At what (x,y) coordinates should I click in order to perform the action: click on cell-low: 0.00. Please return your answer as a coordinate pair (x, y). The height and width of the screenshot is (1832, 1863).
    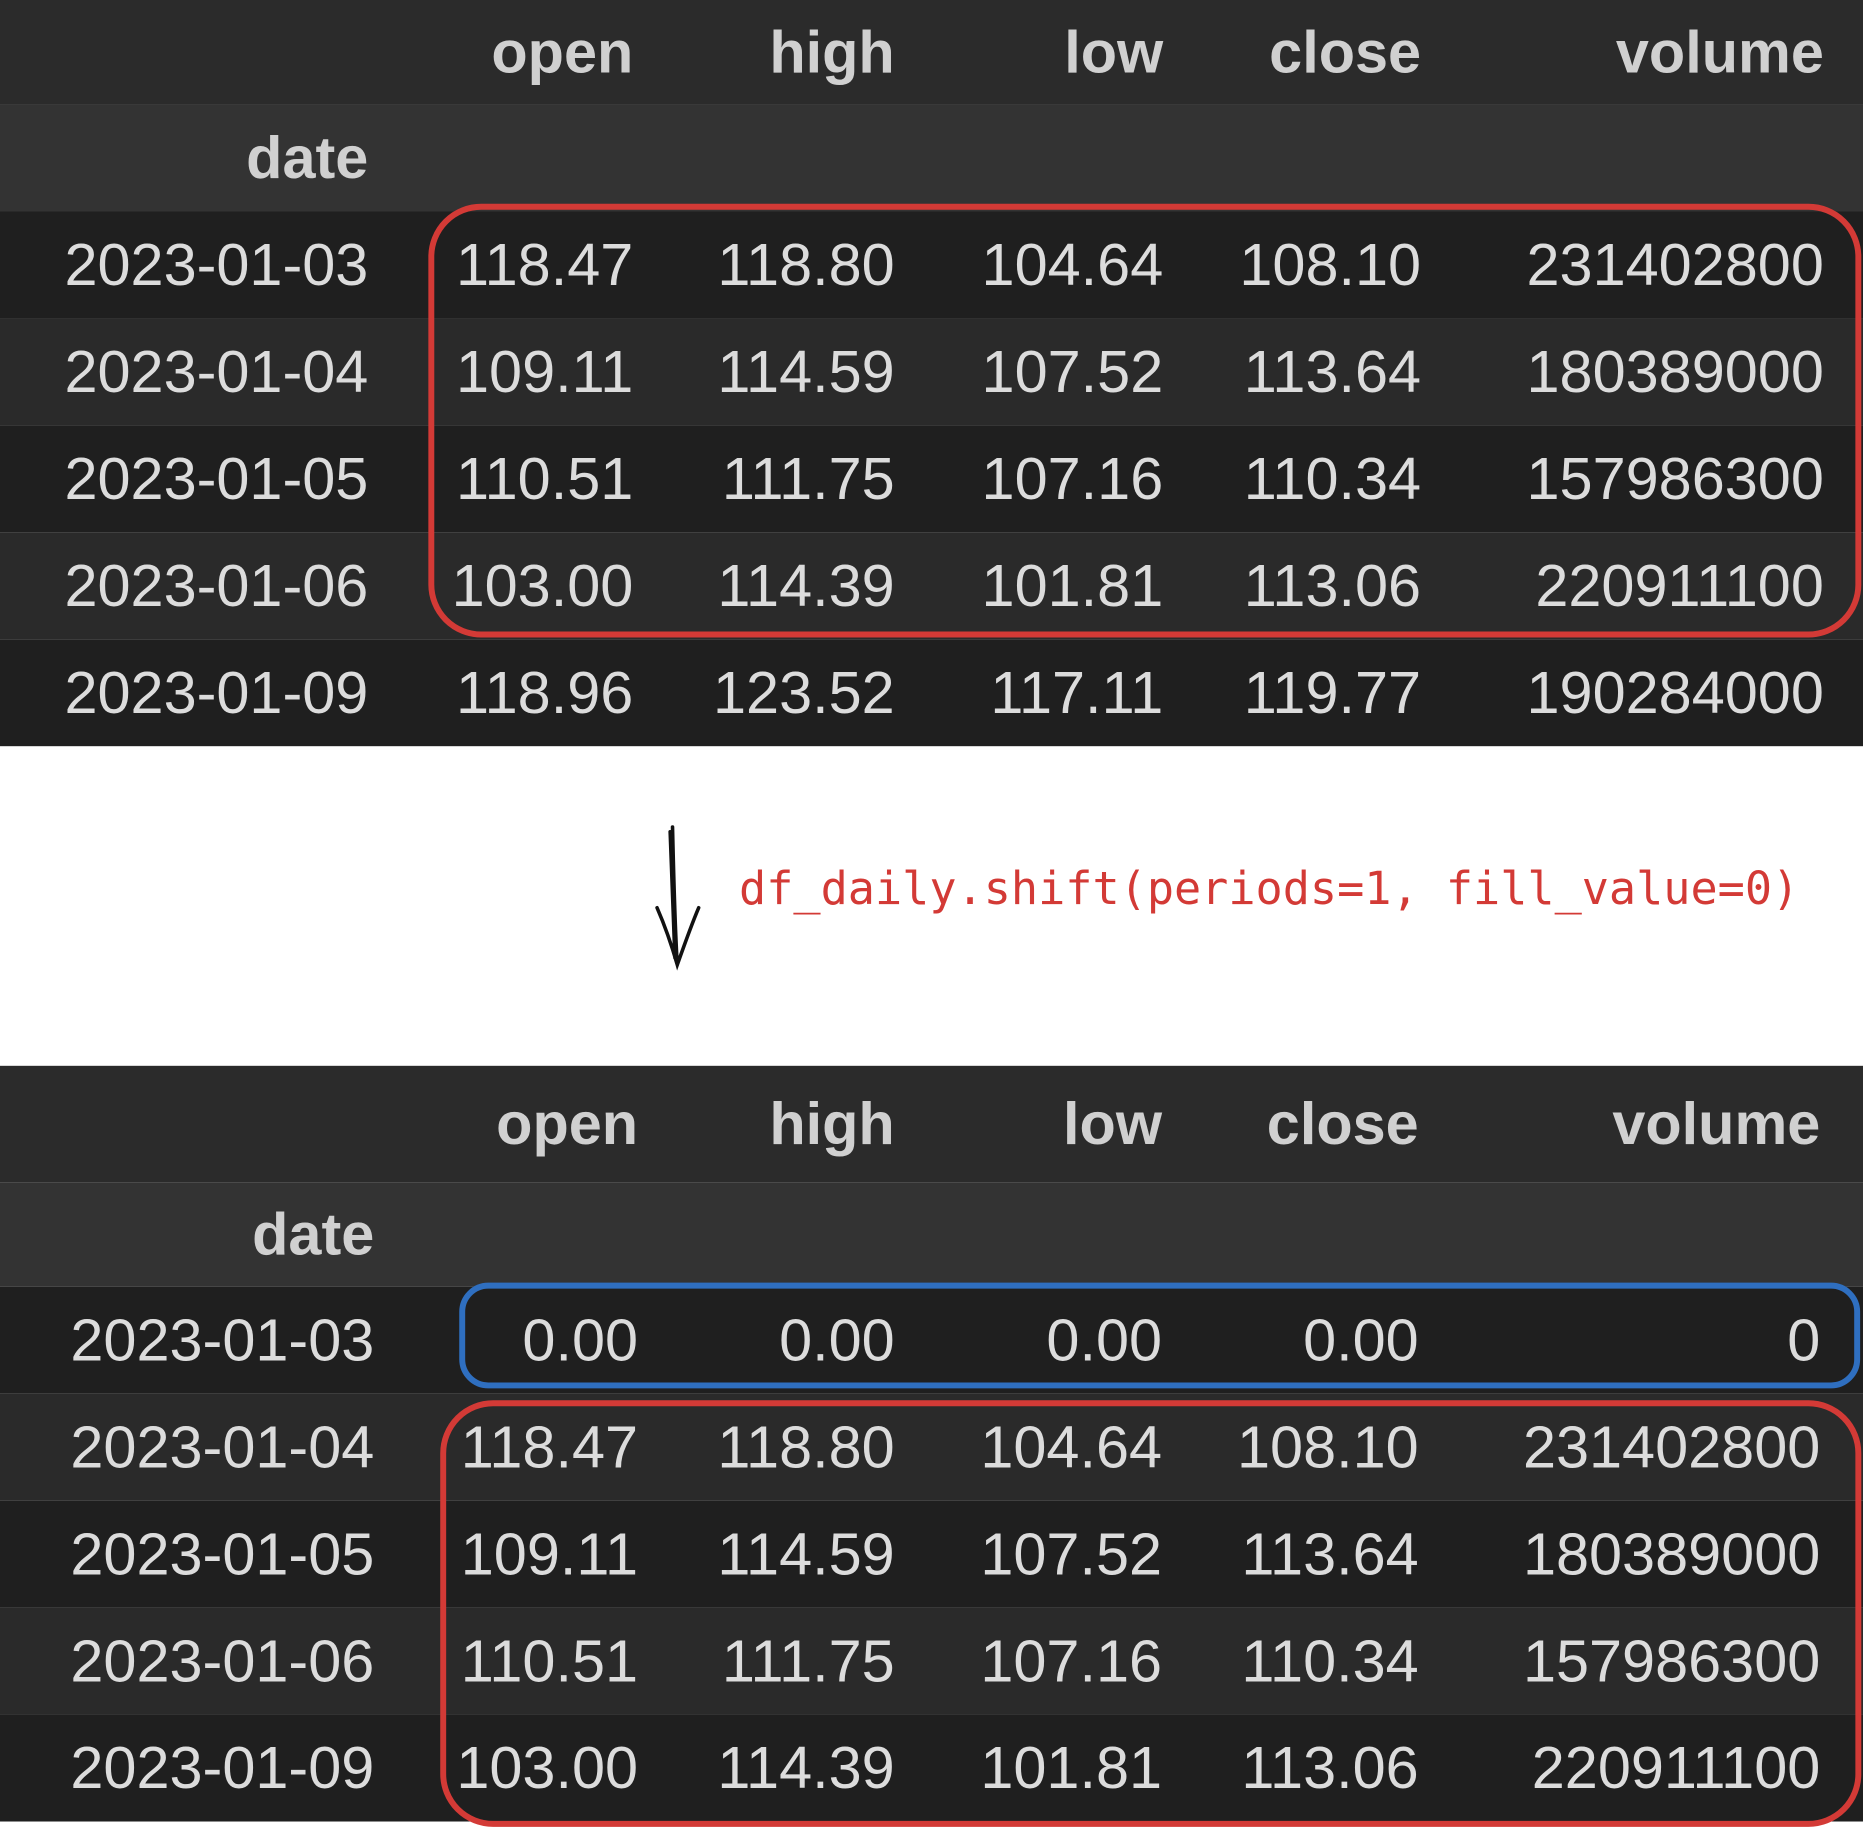
    Looking at the image, I should click on (1104, 1340).